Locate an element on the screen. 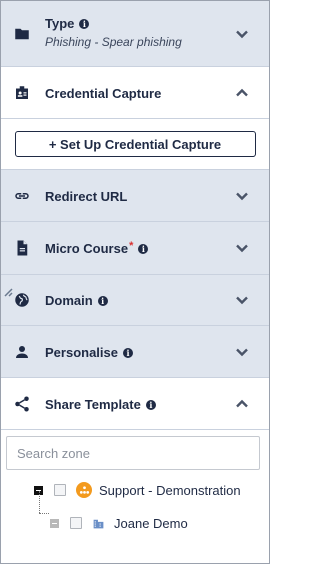  section-credential-capture: Credential Capture is located at coordinates (135, 93).